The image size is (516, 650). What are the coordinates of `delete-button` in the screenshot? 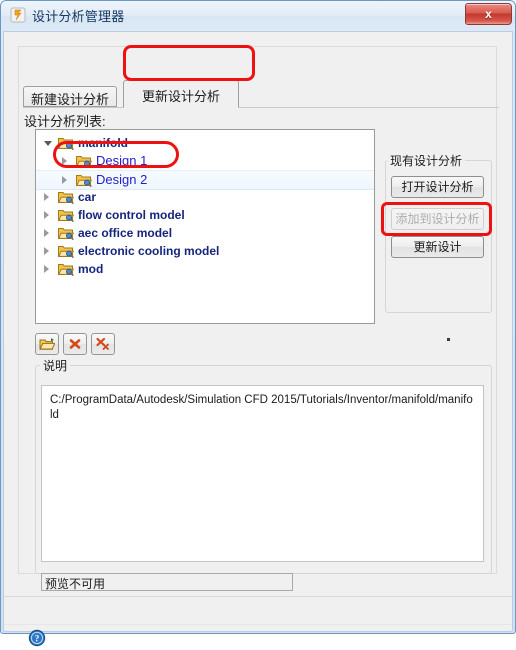 It's located at (75, 344).